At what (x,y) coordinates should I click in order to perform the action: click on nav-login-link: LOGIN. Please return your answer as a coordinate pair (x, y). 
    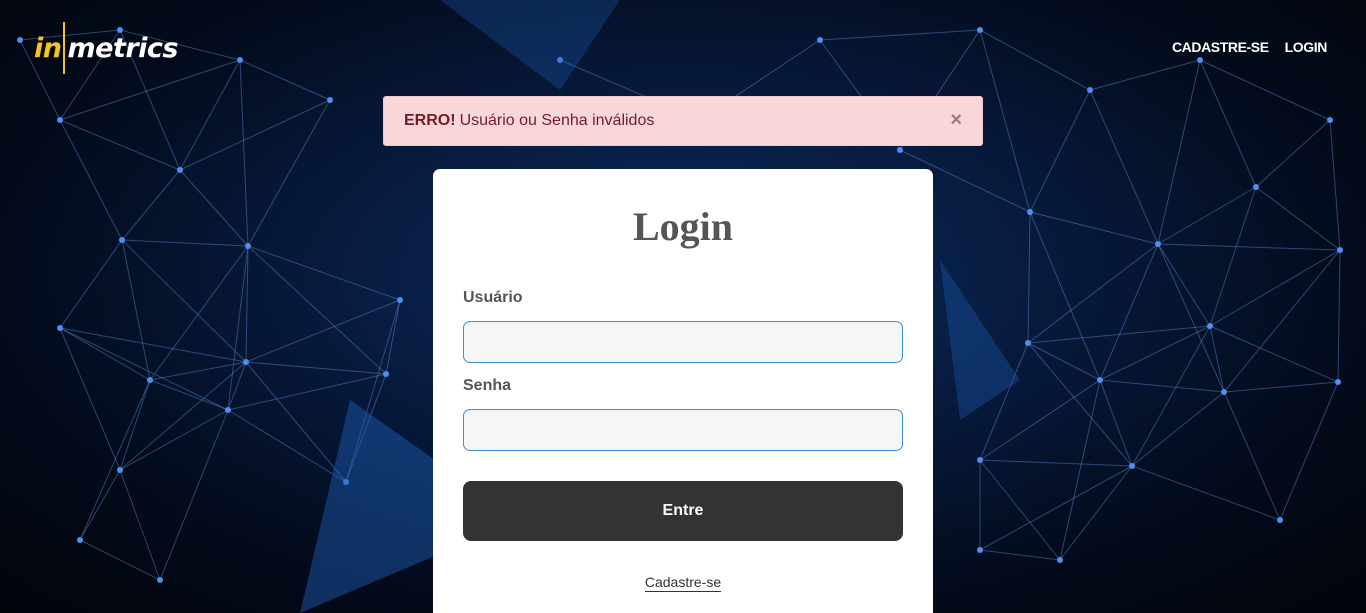
    Looking at the image, I should click on (1306, 47).